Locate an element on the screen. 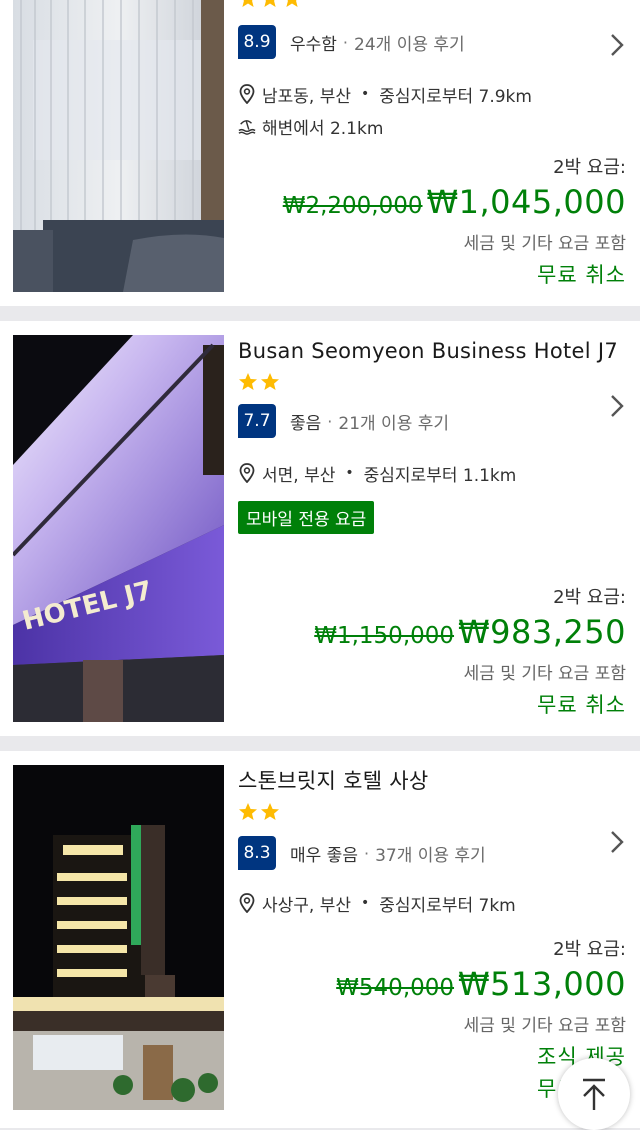 The image size is (640, 1130). location-text: 남포동, 부산 is located at coordinates (306, 94).